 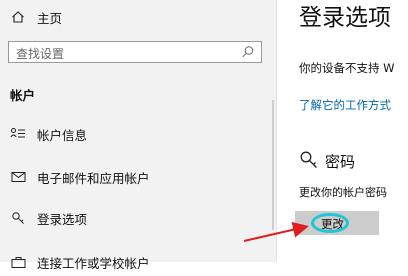 What do you see at coordinates (62, 219) in the screenshot?
I see `sidebar-item-label: 登录选项` at bounding box center [62, 219].